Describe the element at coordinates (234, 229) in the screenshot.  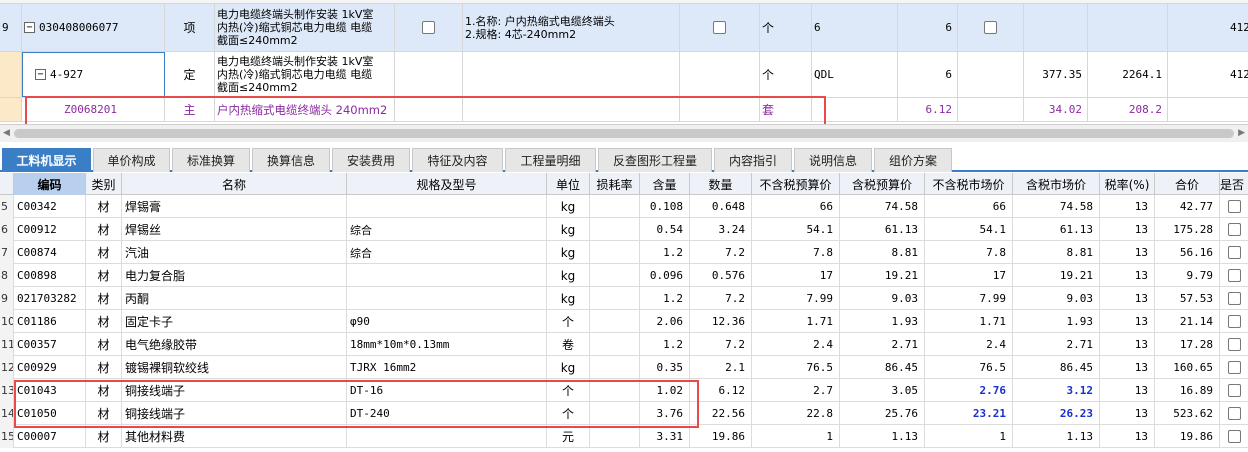
I see `material-name: 焊锡丝` at that location.